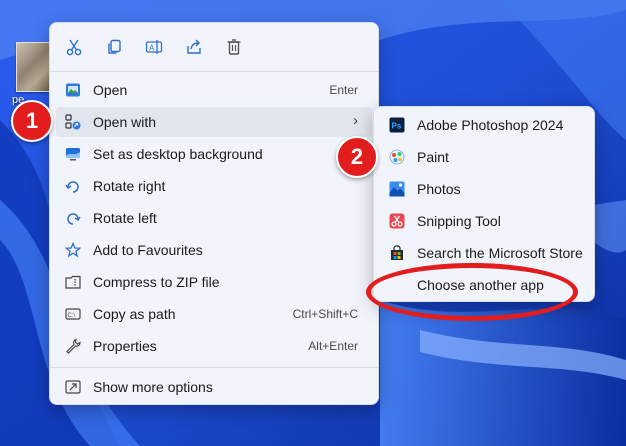  Describe the element at coordinates (472, 292) in the screenshot. I see `highlight-ellipse` at that location.